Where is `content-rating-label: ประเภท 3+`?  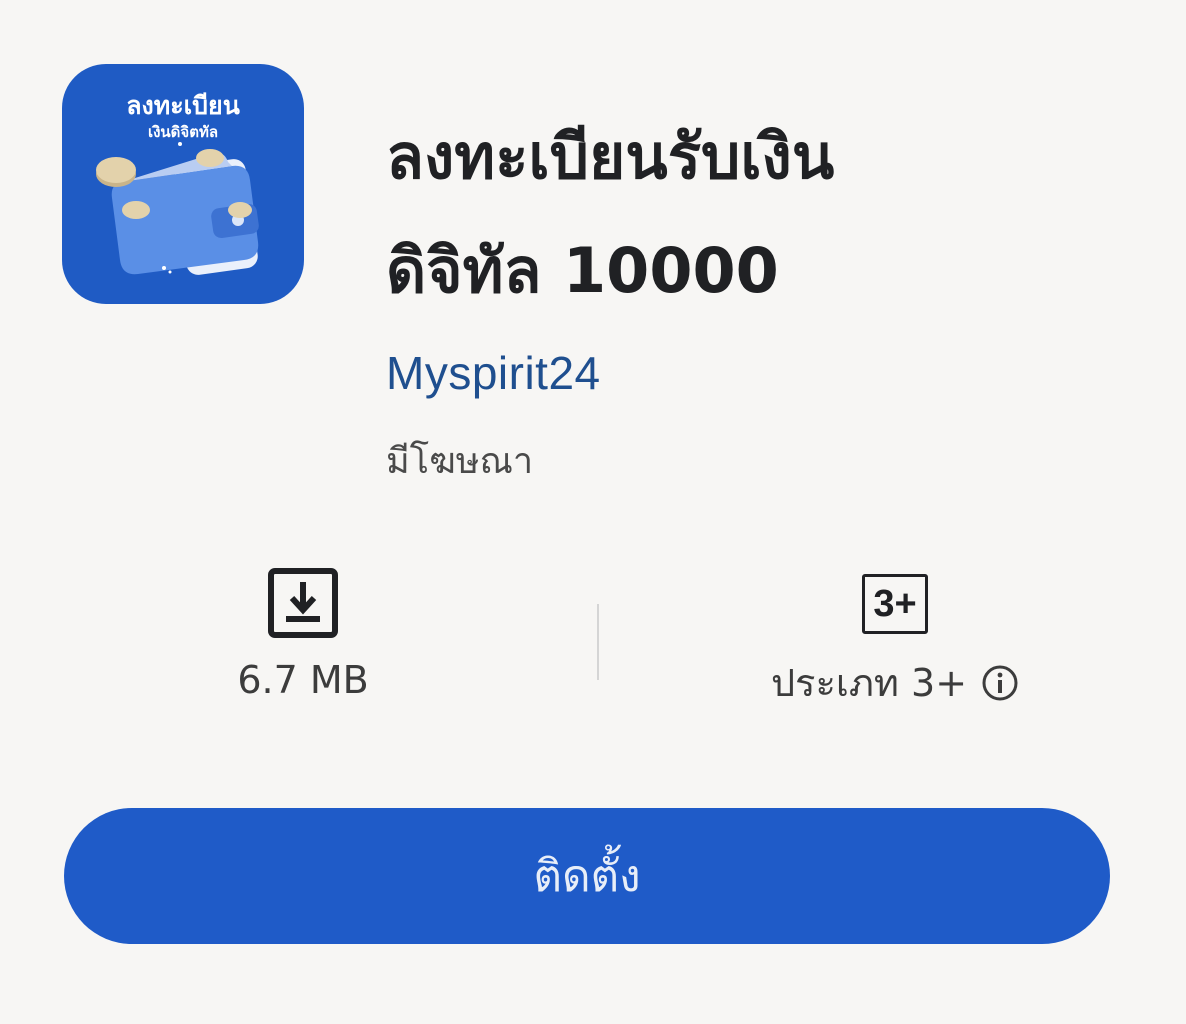
content-rating-label: ประเภท 3+ is located at coordinates (869, 683).